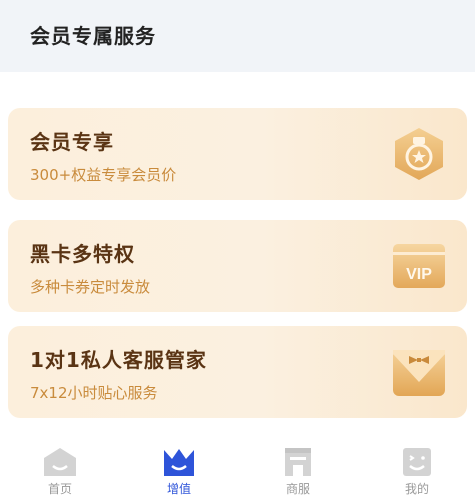  What do you see at coordinates (179, 462) in the screenshot?
I see `crown-icon` at bounding box center [179, 462].